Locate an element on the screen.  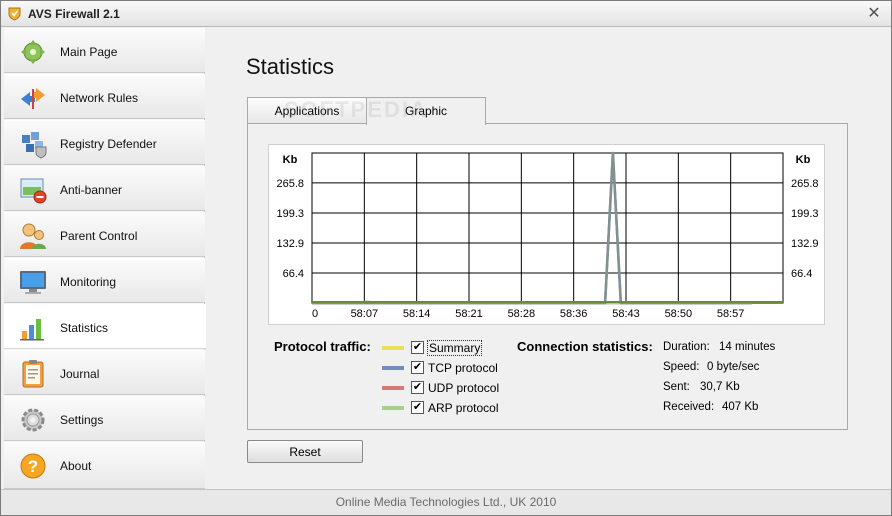
x-tick-label: 58:21 is located at coordinates (469, 314).